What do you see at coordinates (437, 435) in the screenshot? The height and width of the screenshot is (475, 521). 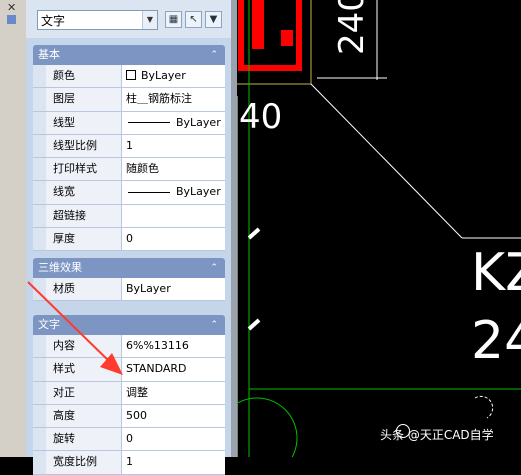 I see `watermark-text: 头条 @天正CAD自学` at bounding box center [437, 435].